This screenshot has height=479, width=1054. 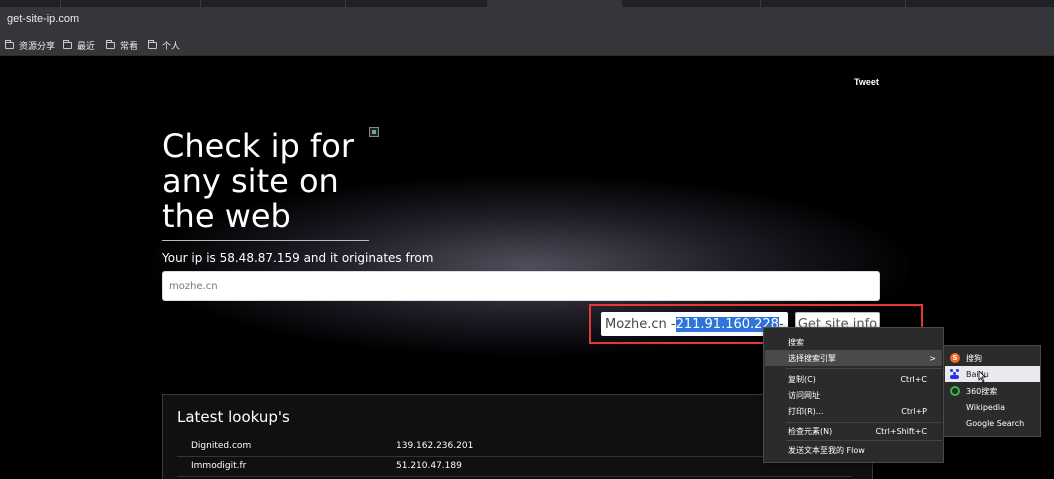 What do you see at coordinates (992, 374) in the screenshot?
I see `engine-baidu: Baidu` at bounding box center [992, 374].